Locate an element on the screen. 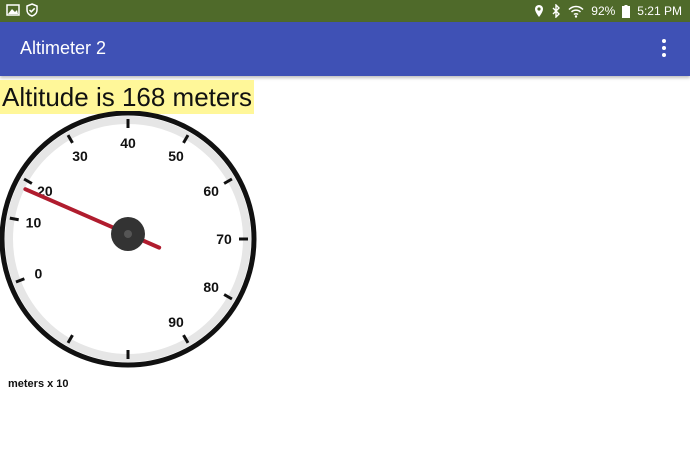 Image resolution: width=690 pixels, height=464 pixels. shield-check-icon is located at coordinates (32, 10).